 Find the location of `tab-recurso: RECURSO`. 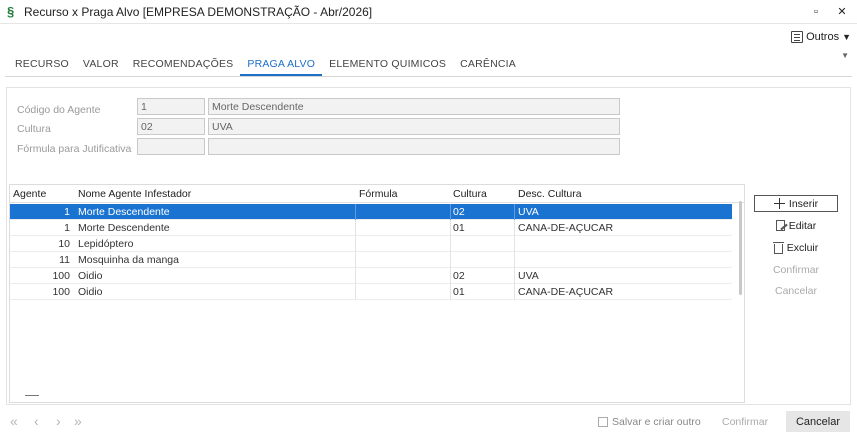

tab-recurso: RECURSO is located at coordinates (42, 65).